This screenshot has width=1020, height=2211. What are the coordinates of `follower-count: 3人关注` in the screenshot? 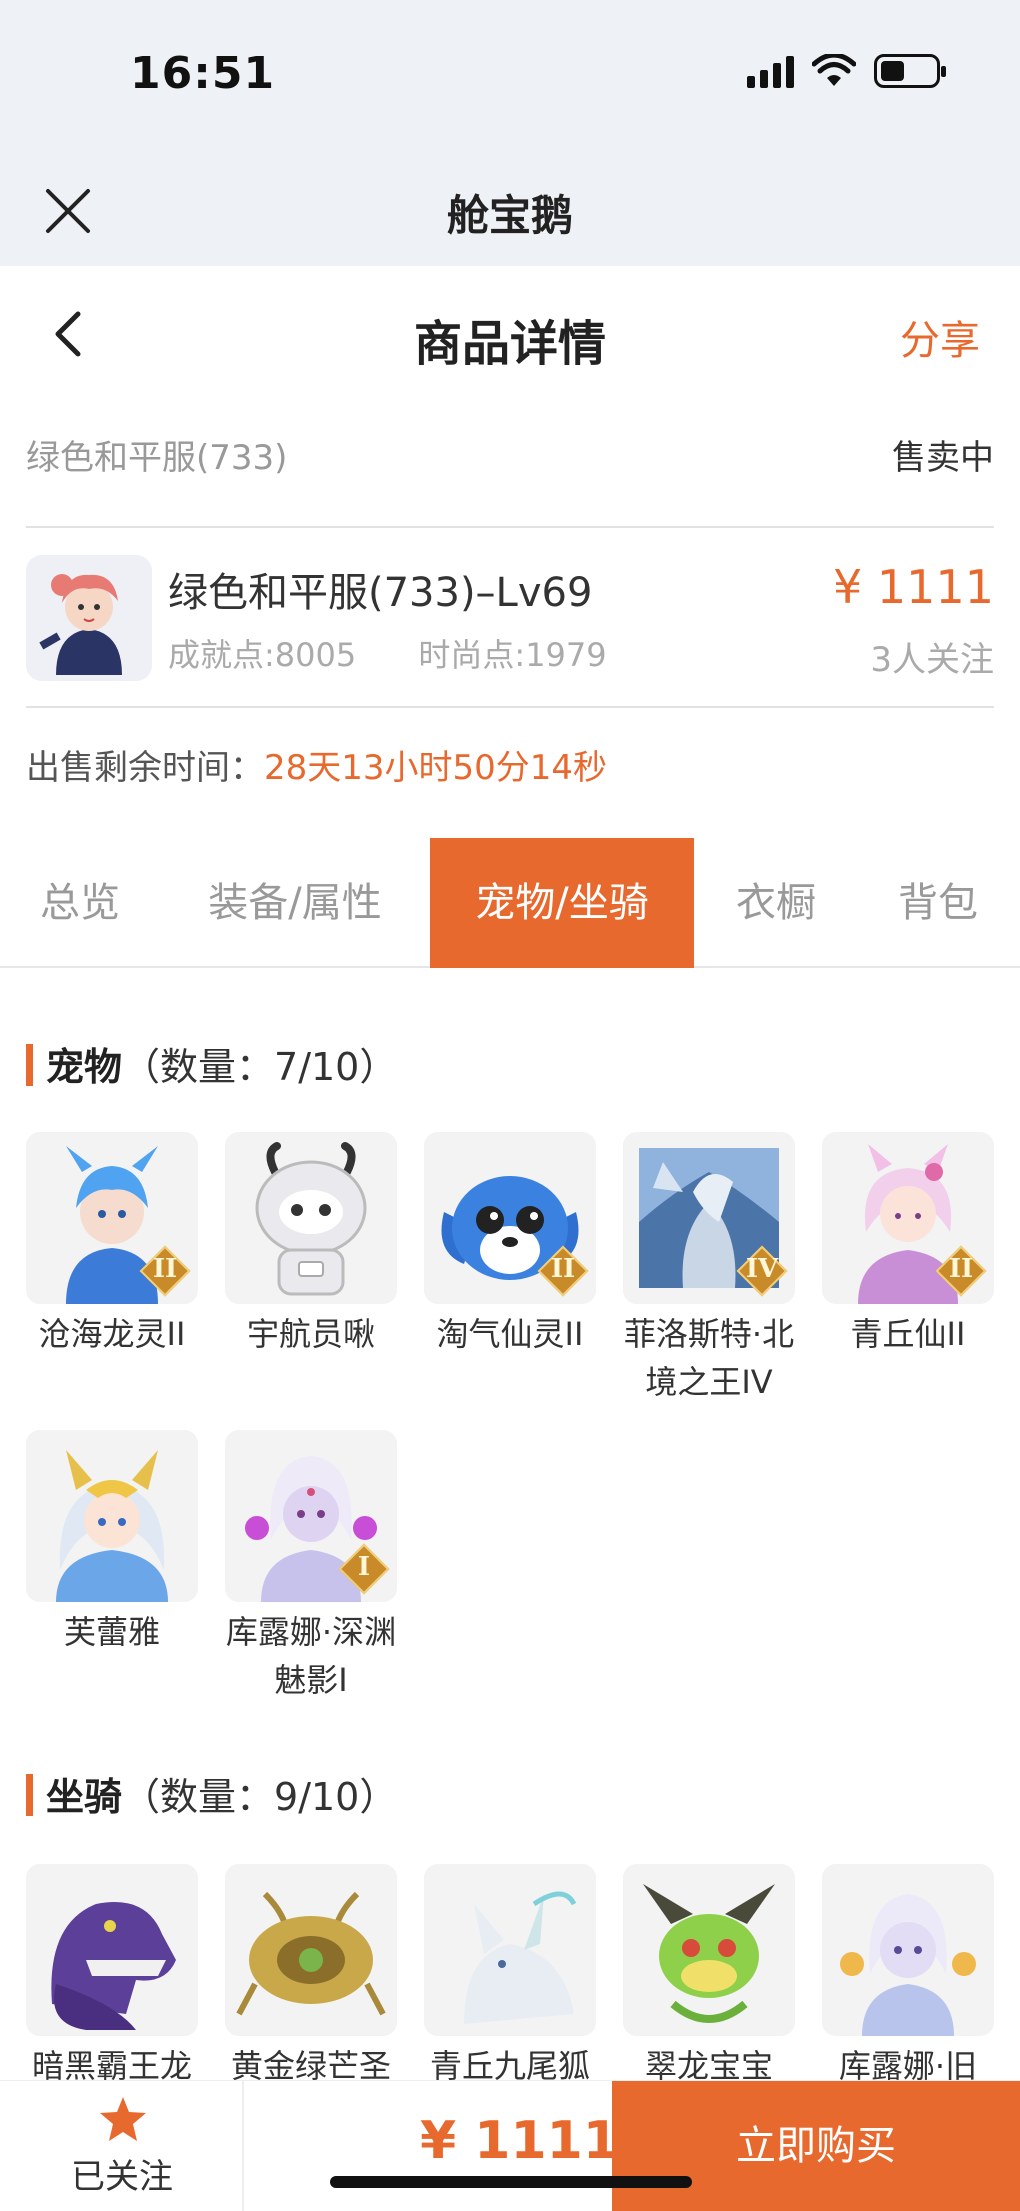 It's located at (932, 660).